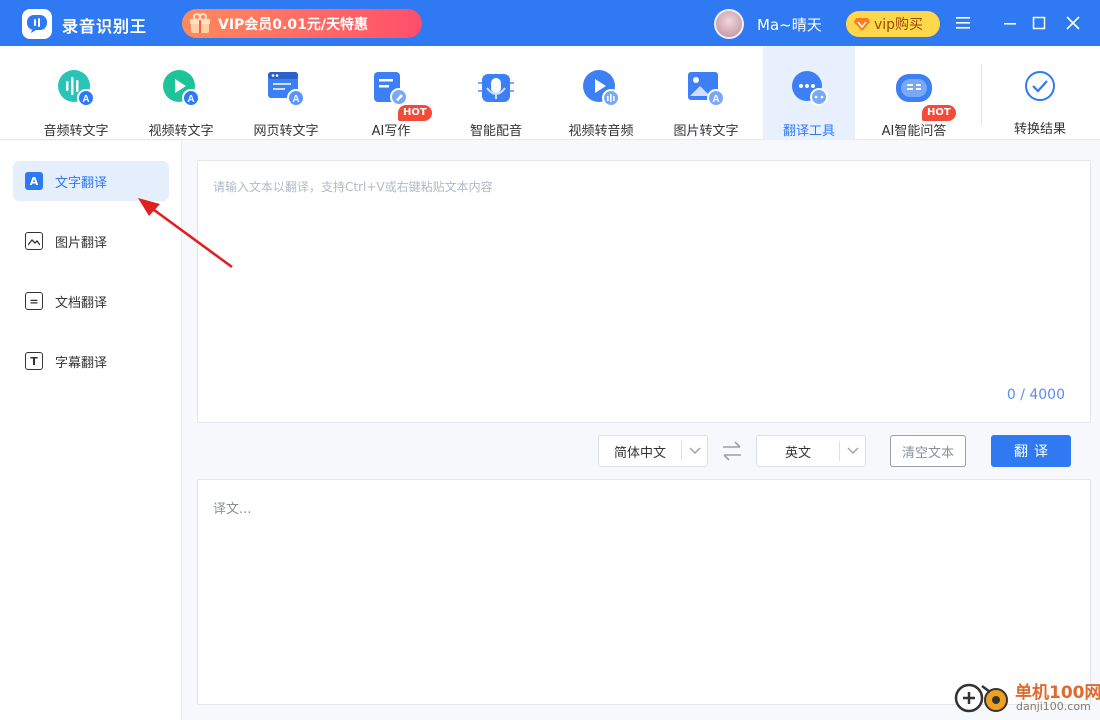 This screenshot has height=720, width=1100. Describe the element at coordinates (899, 25) in the screenshot. I see `vip-purchase-label: vip购买` at that location.